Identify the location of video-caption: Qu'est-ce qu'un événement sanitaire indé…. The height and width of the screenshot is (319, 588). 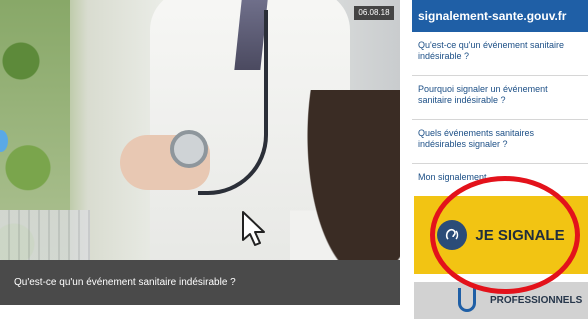
(200, 282).